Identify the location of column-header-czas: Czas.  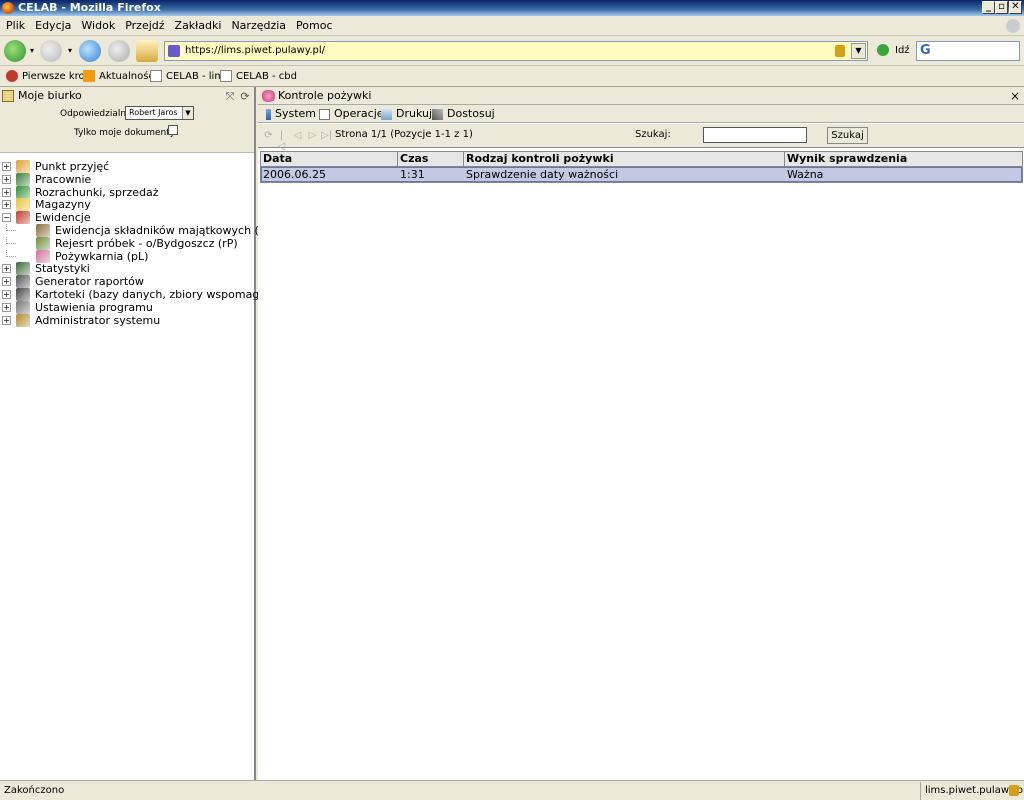
(431, 159).